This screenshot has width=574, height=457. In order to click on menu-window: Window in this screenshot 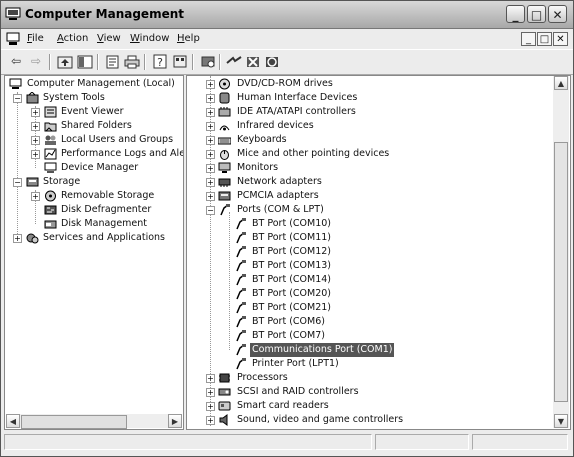, I will do `click(149, 38)`.